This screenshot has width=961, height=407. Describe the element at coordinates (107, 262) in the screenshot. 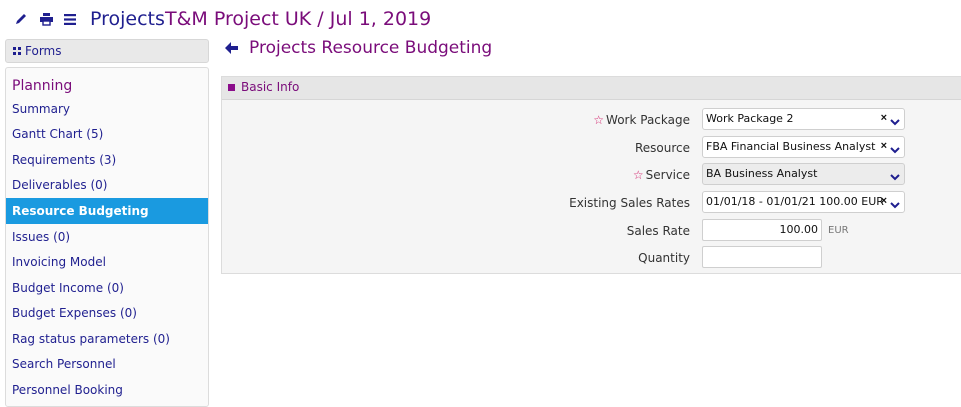

I see `sidebar-item-invoicing-model: Invoicing Model` at that location.